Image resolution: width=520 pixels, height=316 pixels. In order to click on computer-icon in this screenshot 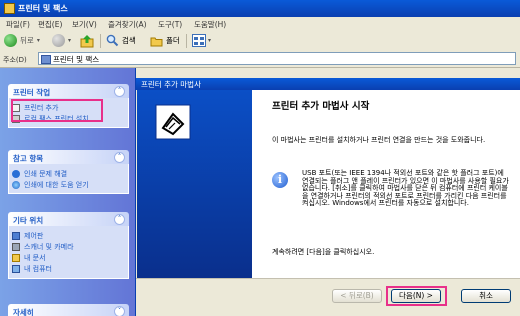, I will do `click(16, 268)`.